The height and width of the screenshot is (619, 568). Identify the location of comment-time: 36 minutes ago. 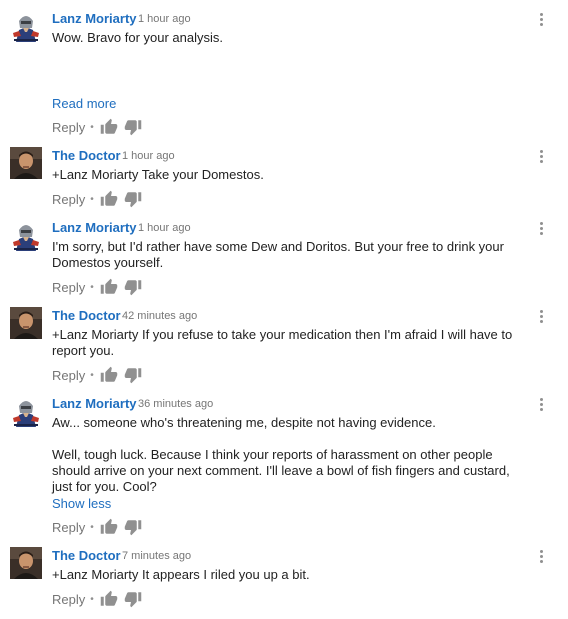
(175, 404).